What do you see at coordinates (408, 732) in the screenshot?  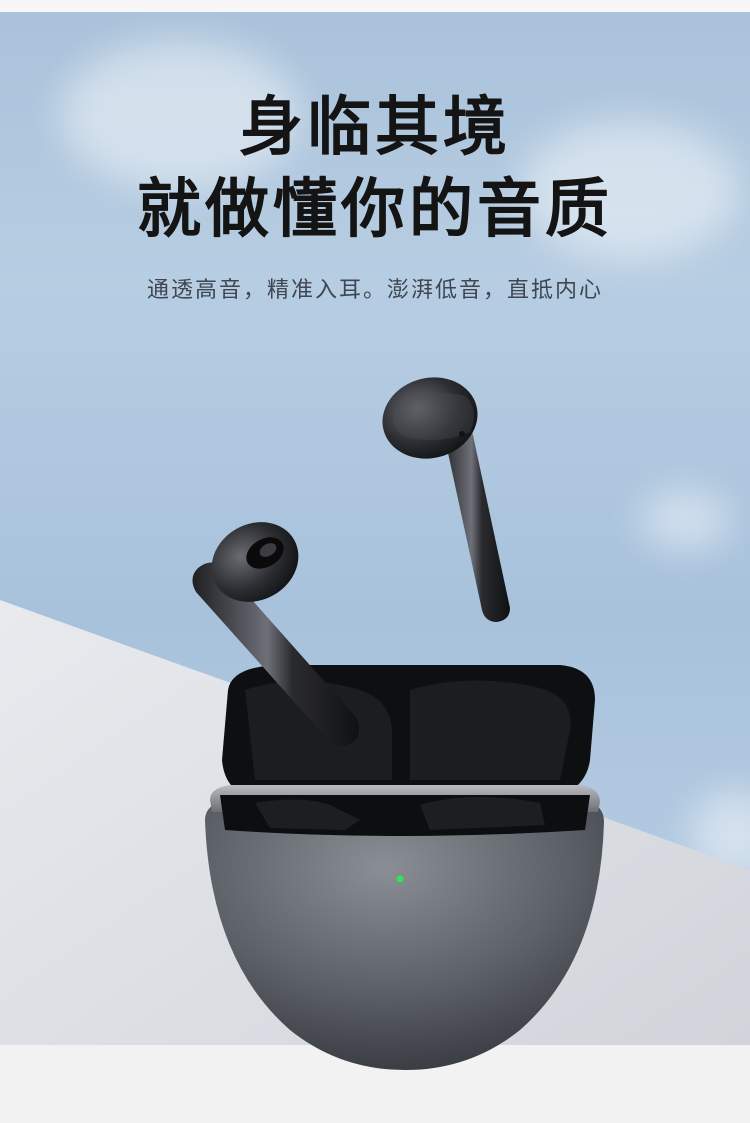 I see `case-lid` at bounding box center [408, 732].